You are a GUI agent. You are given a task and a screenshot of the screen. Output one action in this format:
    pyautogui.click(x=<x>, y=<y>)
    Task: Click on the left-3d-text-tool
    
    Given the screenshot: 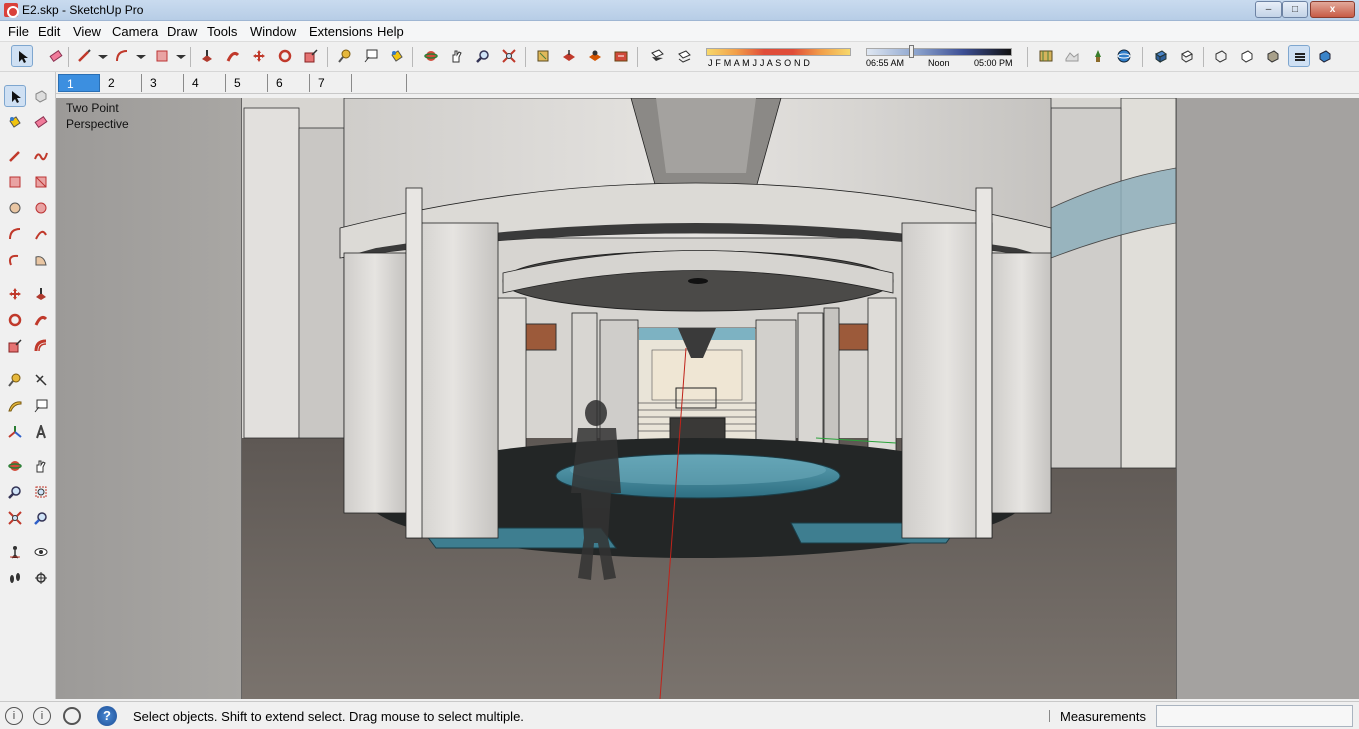 What is the action you would take?
    pyautogui.click(x=41, y=432)
    